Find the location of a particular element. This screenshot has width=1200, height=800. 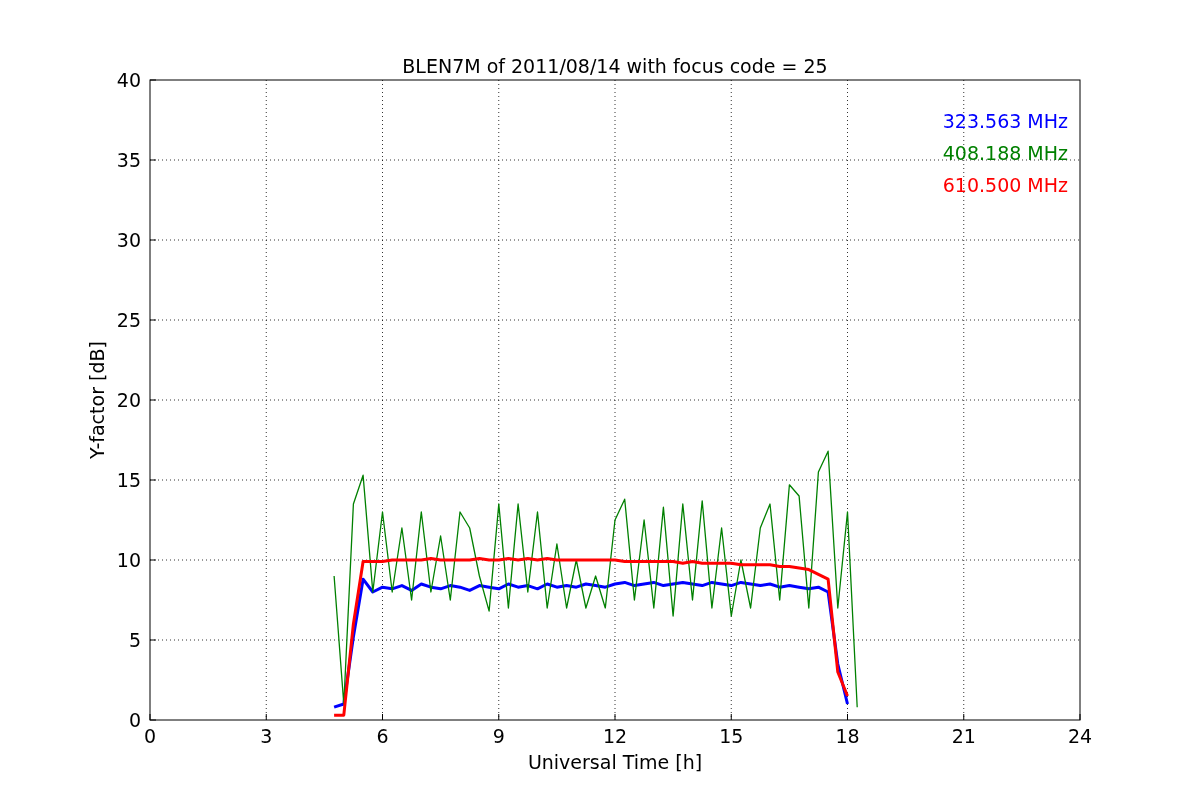

y-axis-label: Y-factor [dB] is located at coordinates (97, 400).